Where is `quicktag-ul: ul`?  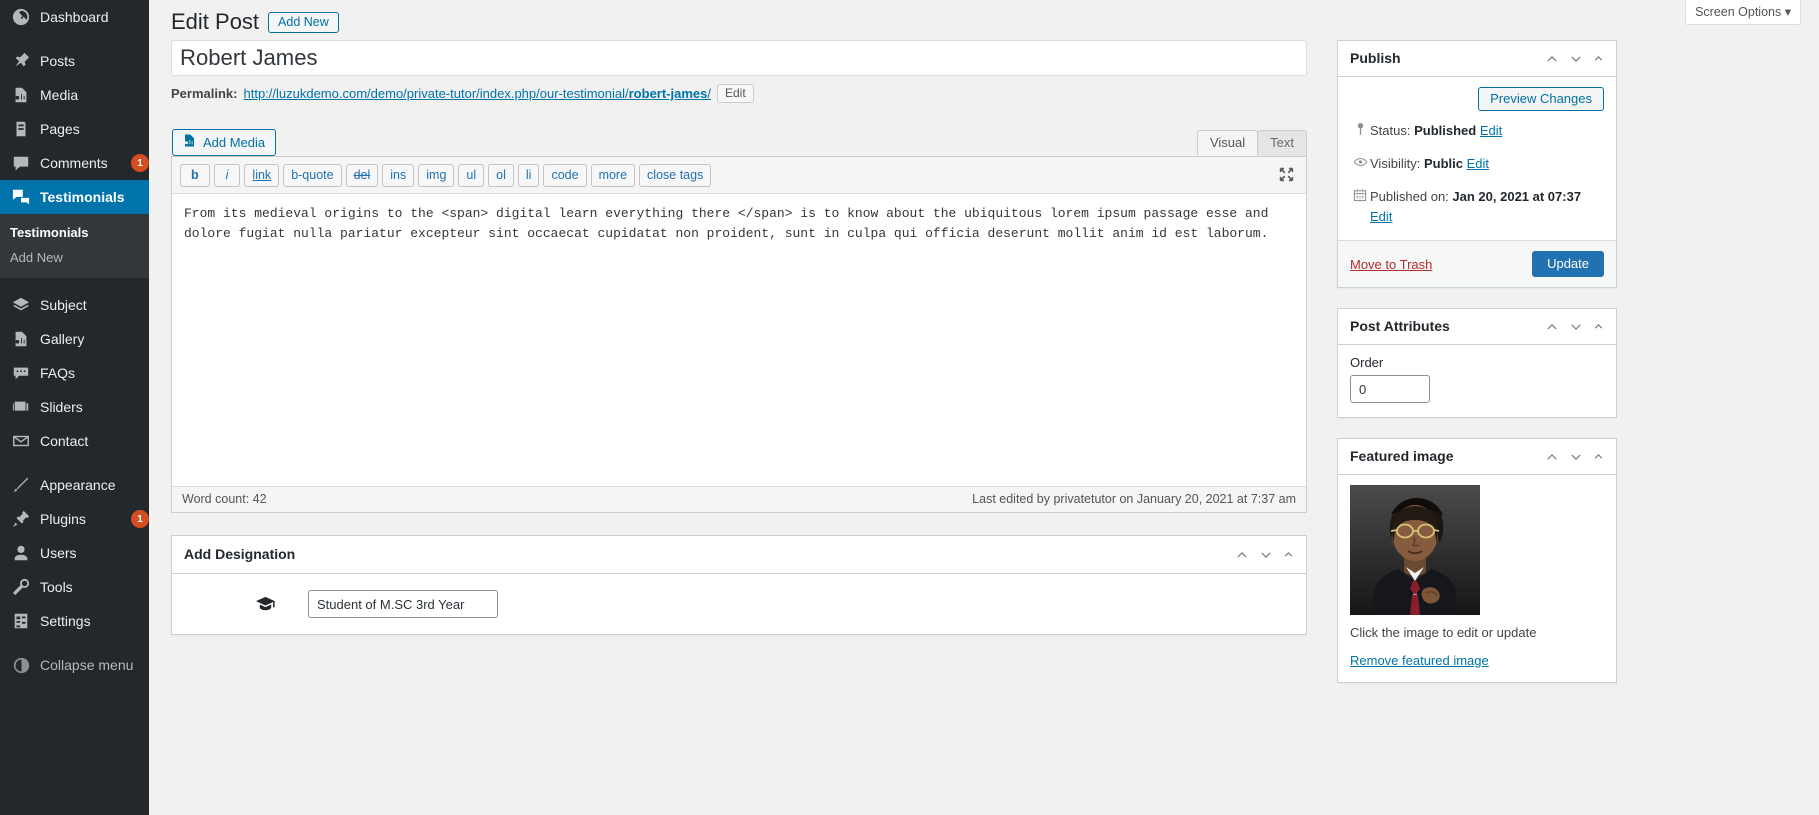 quicktag-ul: ul is located at coordinates (471, 175).